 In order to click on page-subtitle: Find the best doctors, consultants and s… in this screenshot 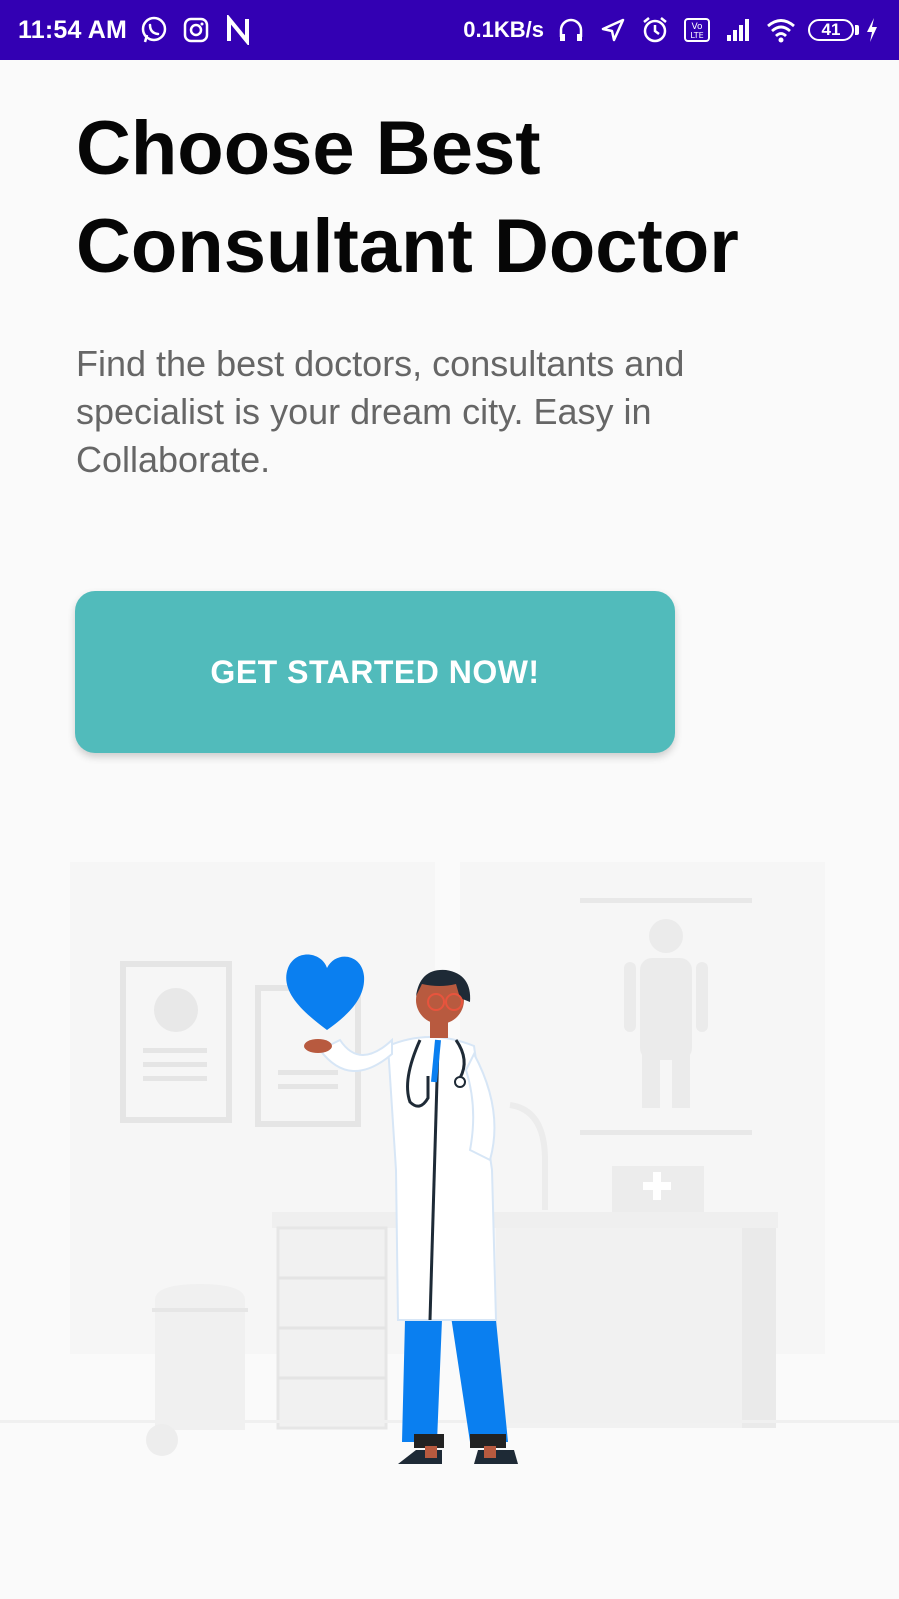, I will do `click(380, 411)`.